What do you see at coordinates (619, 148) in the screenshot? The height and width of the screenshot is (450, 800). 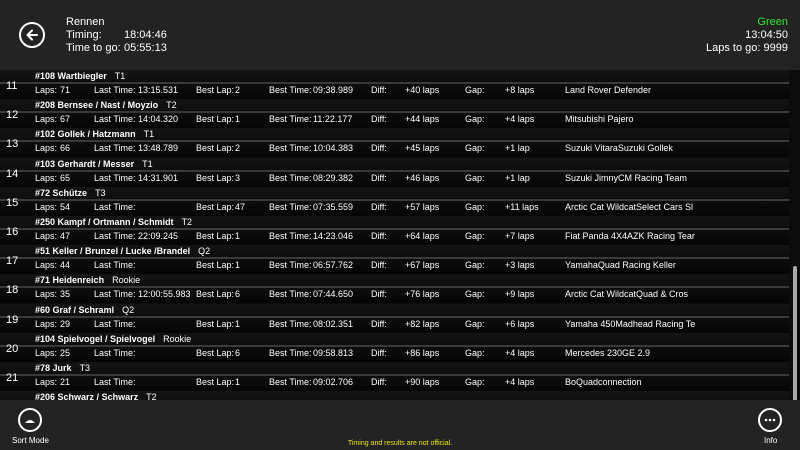 I see `vehicle-value: Suzuki VitaraSuzuki Gollek` at bounding box center [619, 148].